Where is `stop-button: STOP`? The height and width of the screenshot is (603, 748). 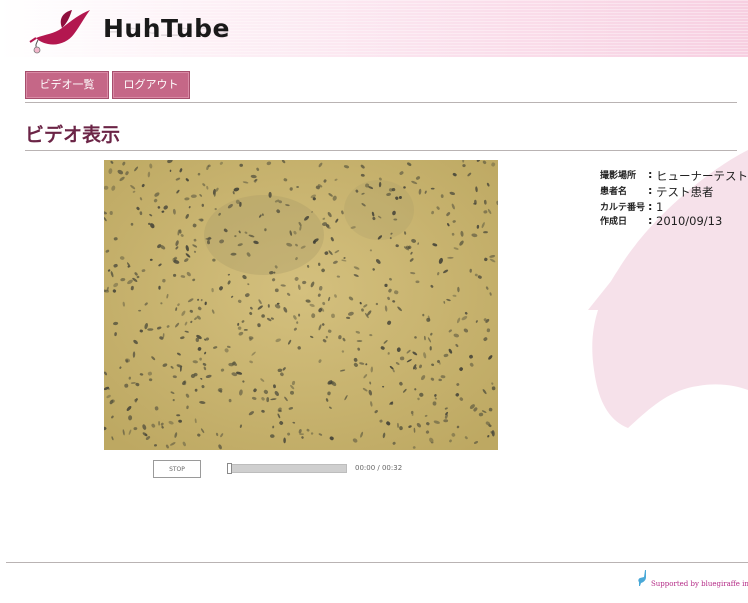 stop-button: STOP is located at coordinates (177, 469).